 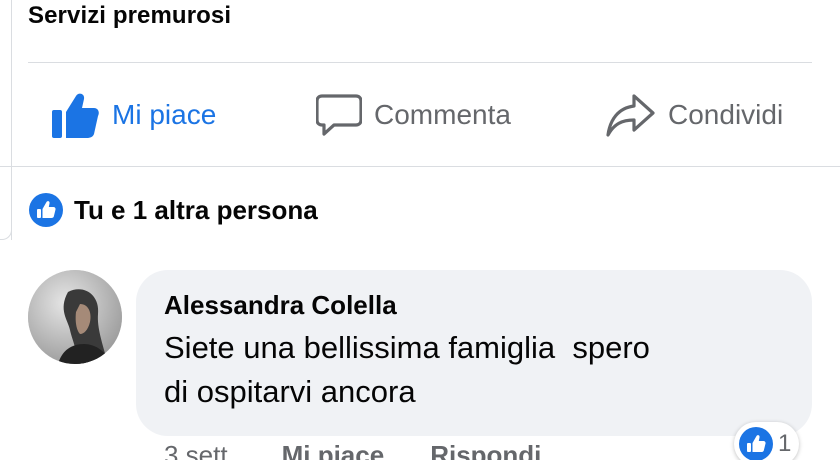 I want to click on comment-meta: 3 sett Mi piace Rispondi, so click(x=375, y=450).